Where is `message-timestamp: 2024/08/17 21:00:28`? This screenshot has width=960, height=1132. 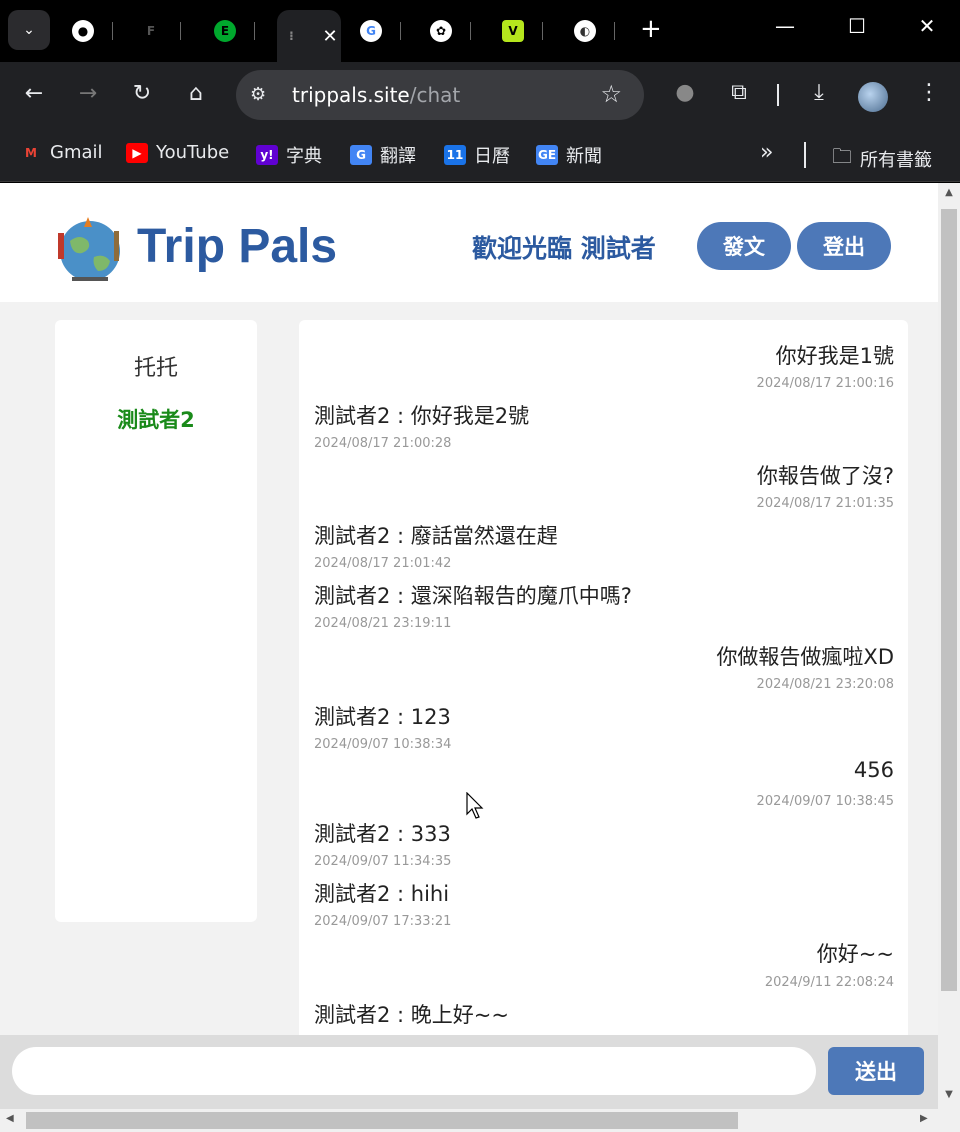 message-timestamp: 2024/08/17 21:00:28 is located at coordinates (383, 443).